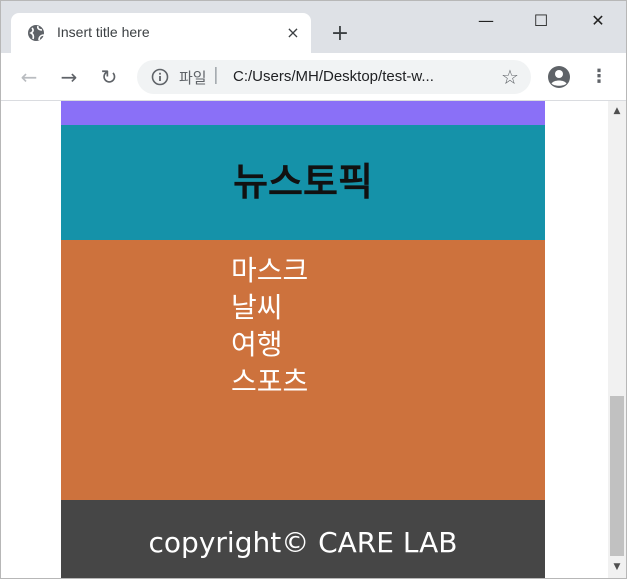 This screenshot has width=627, height=579. What do you see at coordinates (69, 77) in the screenshot?
I see `forward-icon: →` at bounding box center [69, 77].